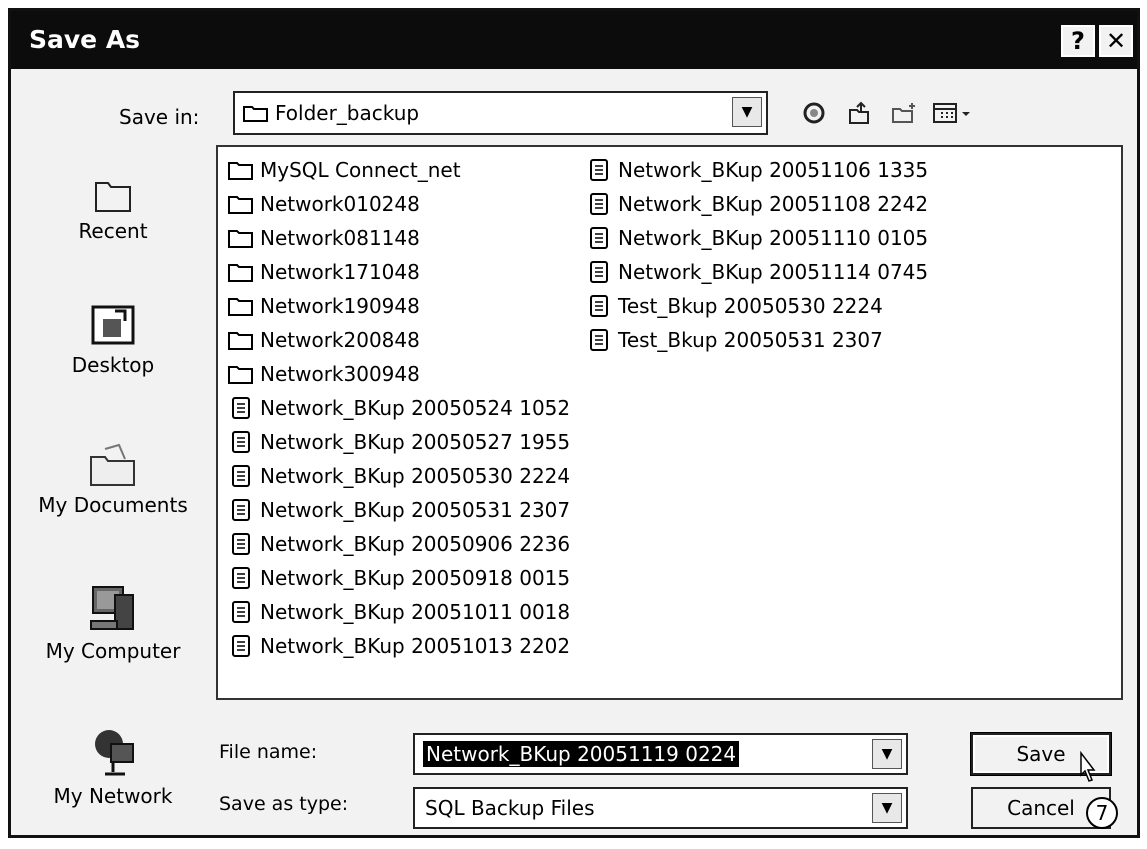  I want to click on place-my-network: My Network, so click(113, 767).